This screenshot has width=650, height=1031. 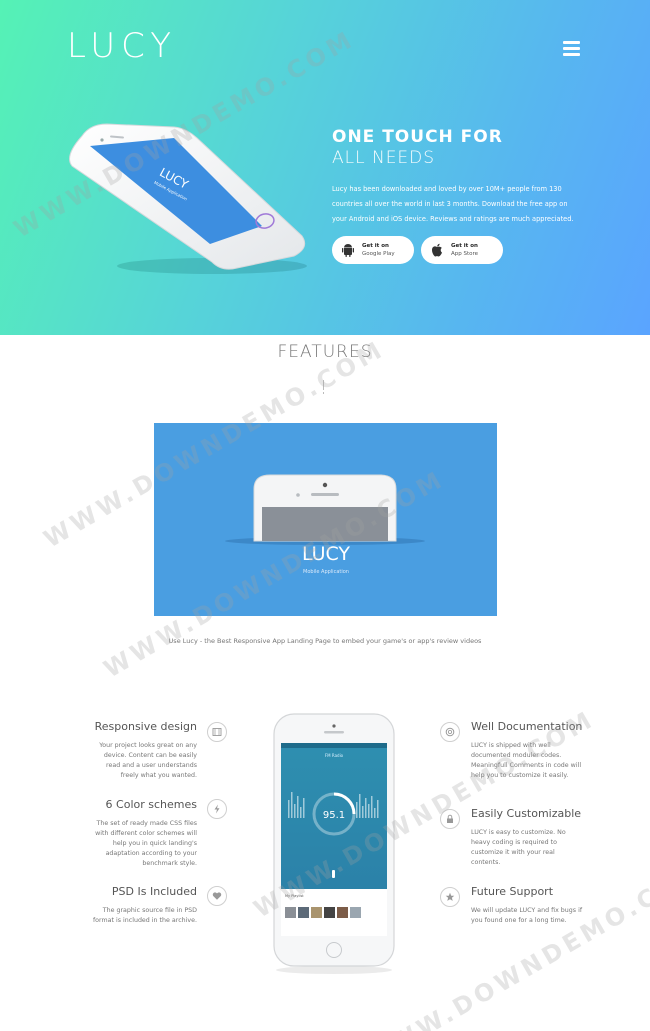 I want to click on feature-title: PSD Is Included, so click(x=154, y=891).